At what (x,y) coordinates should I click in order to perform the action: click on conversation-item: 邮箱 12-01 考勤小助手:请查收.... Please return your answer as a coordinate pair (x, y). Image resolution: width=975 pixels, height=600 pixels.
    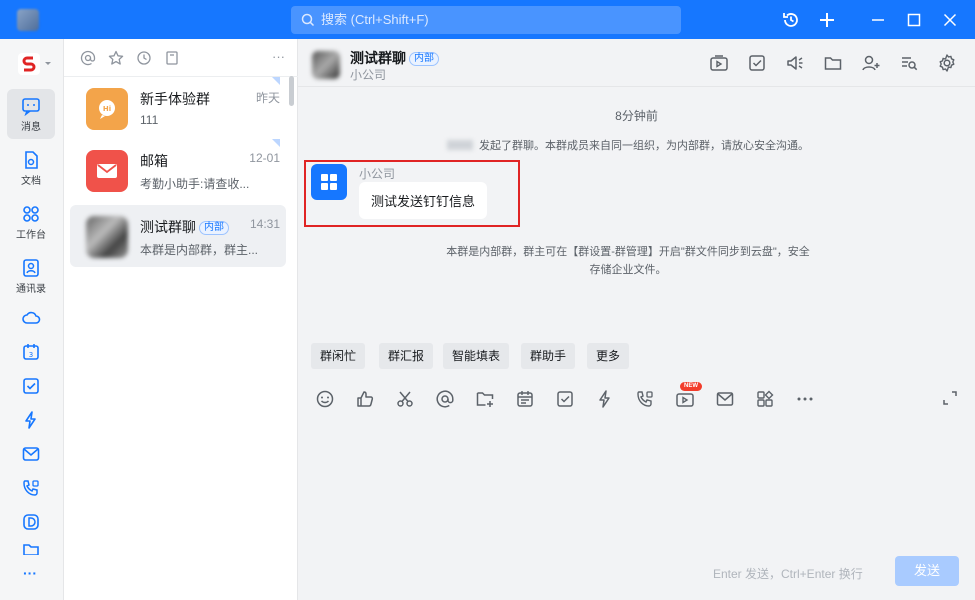
    Looking at the image, I should click on (178, 170).